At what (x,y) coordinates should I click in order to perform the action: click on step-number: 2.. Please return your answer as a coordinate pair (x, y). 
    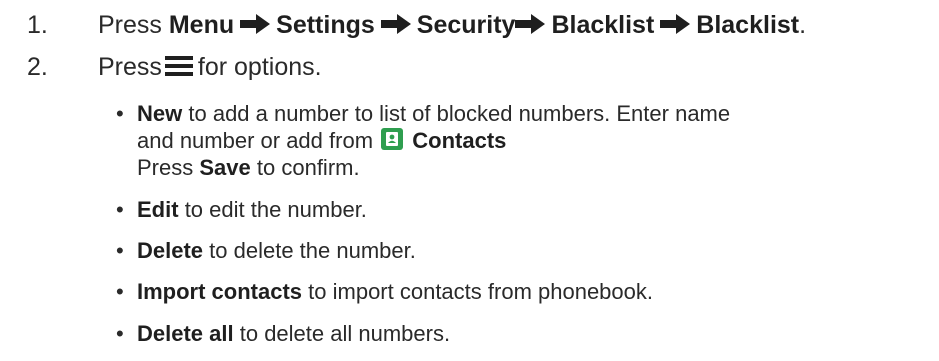
    Looking at the image, I should click on (37, 67).